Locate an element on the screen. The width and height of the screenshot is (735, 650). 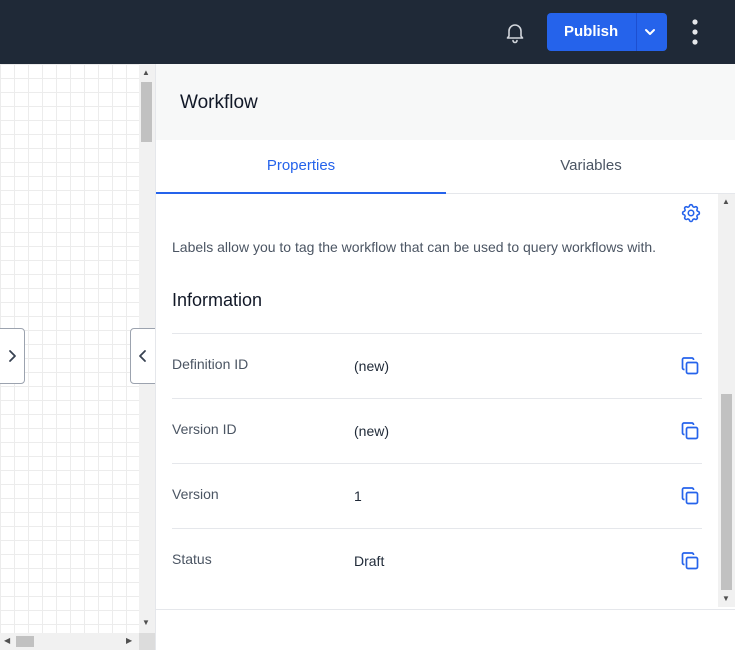
info-row-status: Status Draft is located at coordinates (437, 561).